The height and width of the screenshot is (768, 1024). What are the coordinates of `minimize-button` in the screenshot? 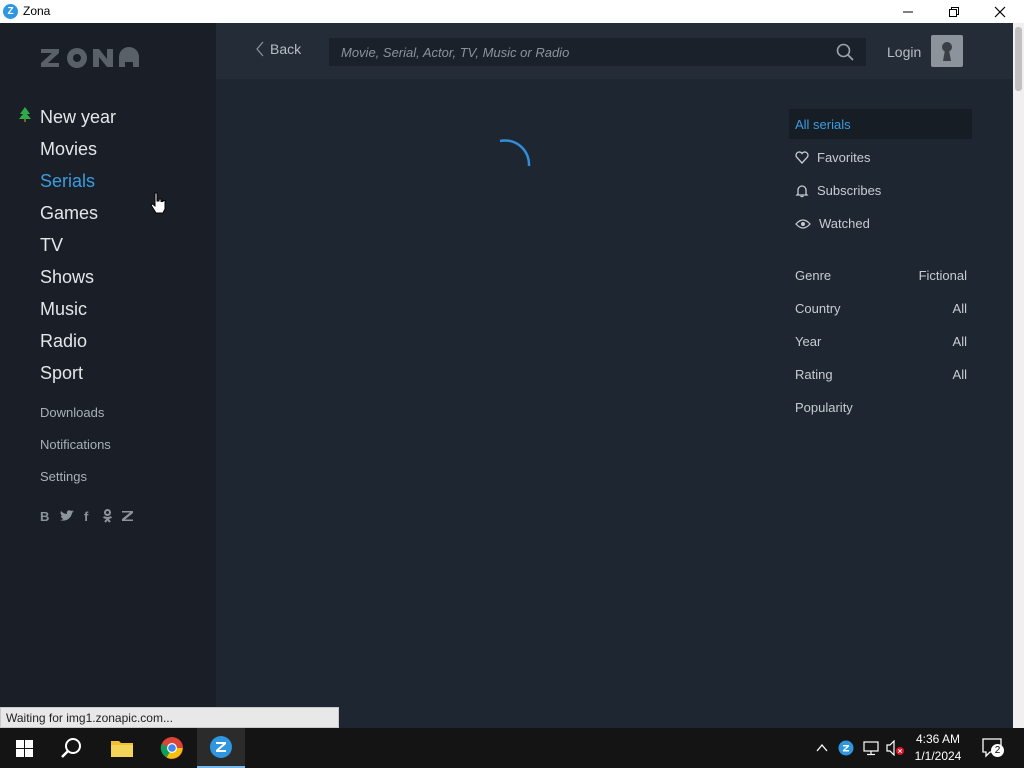 It's located at (908, 11).